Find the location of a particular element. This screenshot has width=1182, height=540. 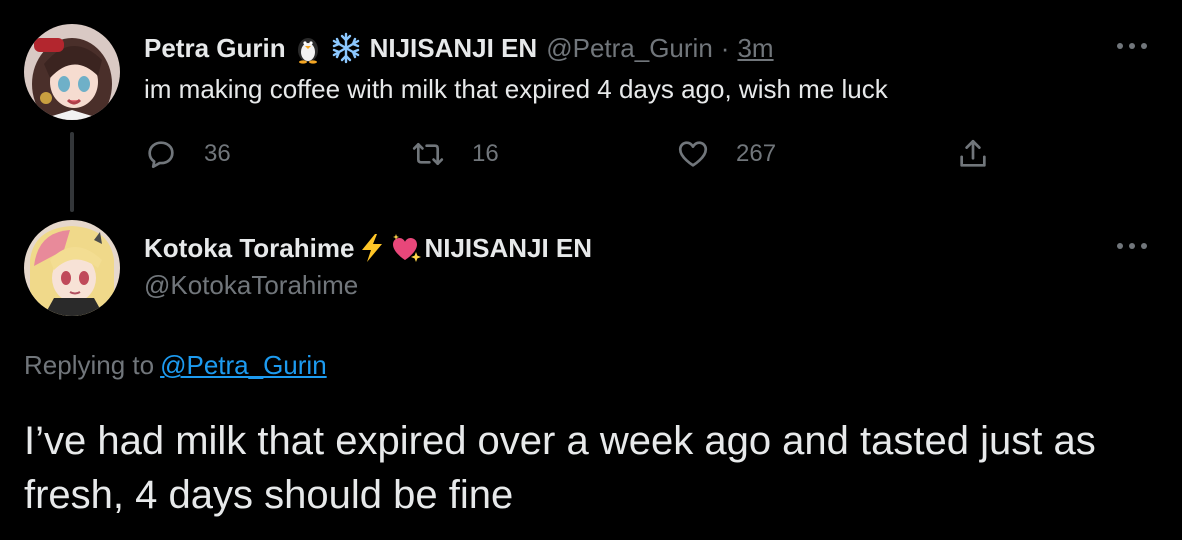

tweet-actions: 36 16 267 is located at coordinates (574, 154).